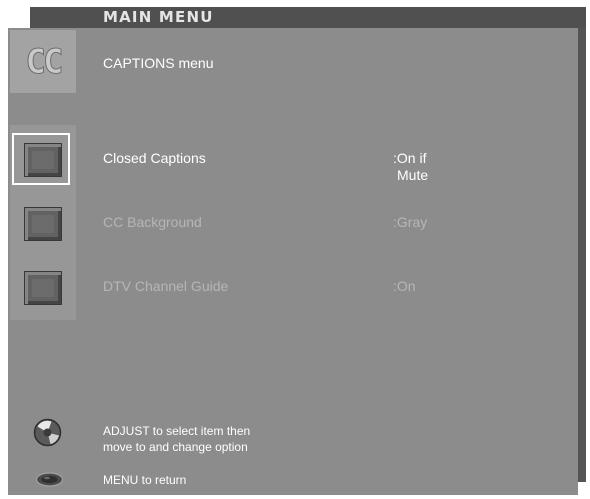 Image resolution: width=590 pixels, height=499 pixels. What do you see at coordinates (158, 63) in the screenshot?
I see `page-title: CAPTIONS menu` at bounding box center [158, 63].